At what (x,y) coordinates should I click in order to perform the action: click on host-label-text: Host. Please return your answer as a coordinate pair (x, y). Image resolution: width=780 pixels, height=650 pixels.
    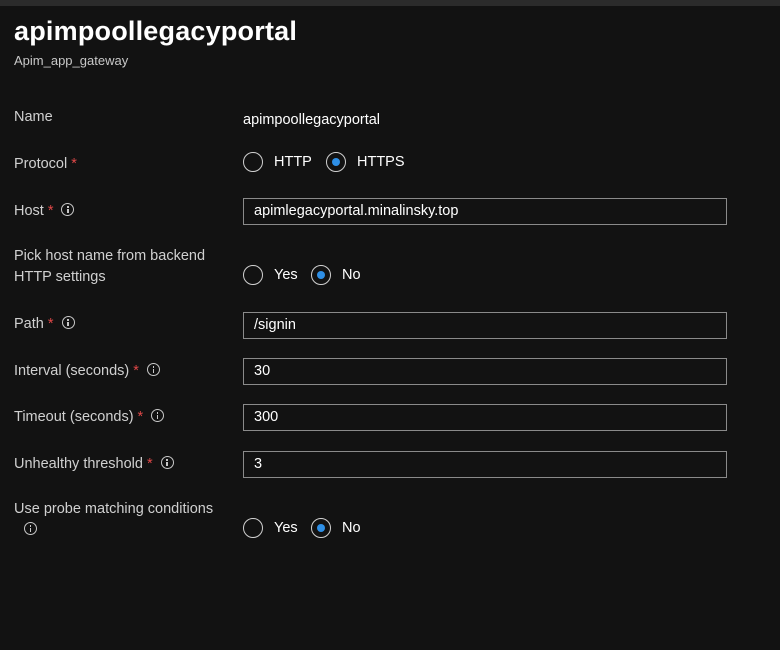
    Looking at the image, I should click on (29, 211).